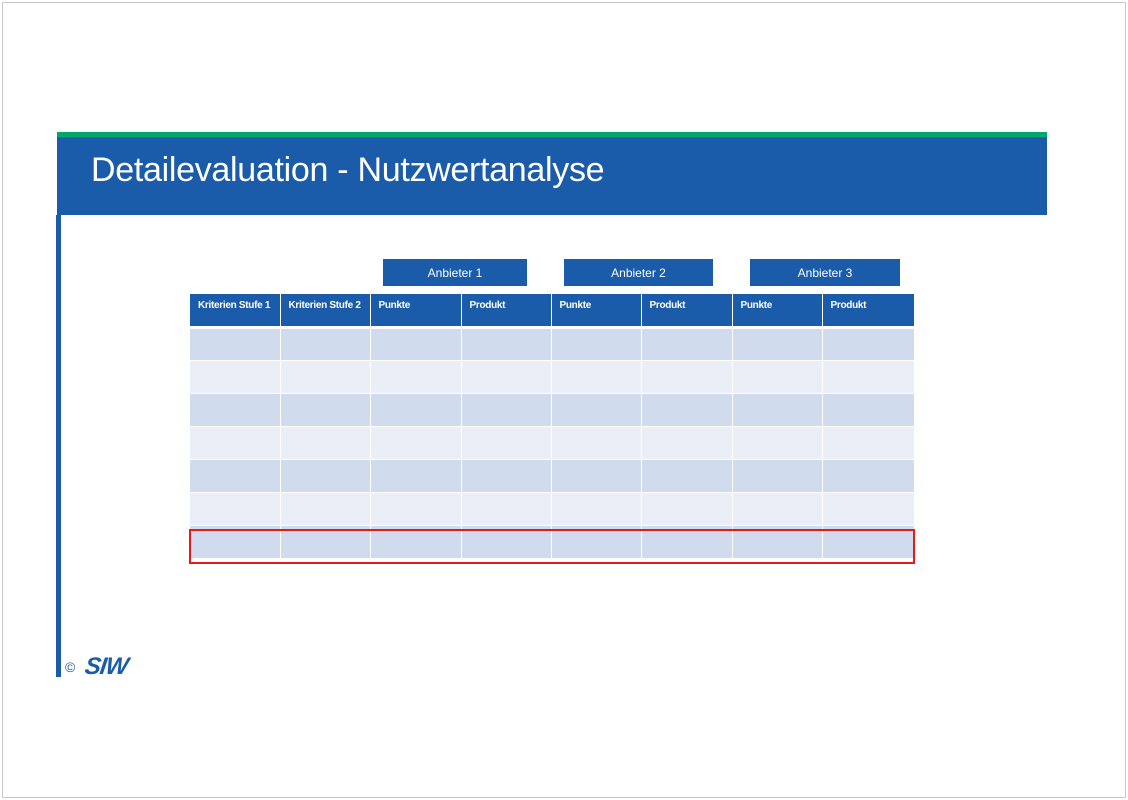 Image resolution: width=1128 pixels, height=800 pixels. I want to click on header-kriterien-stufe-1: Kriterien Stufe 1, so click(235, 311).